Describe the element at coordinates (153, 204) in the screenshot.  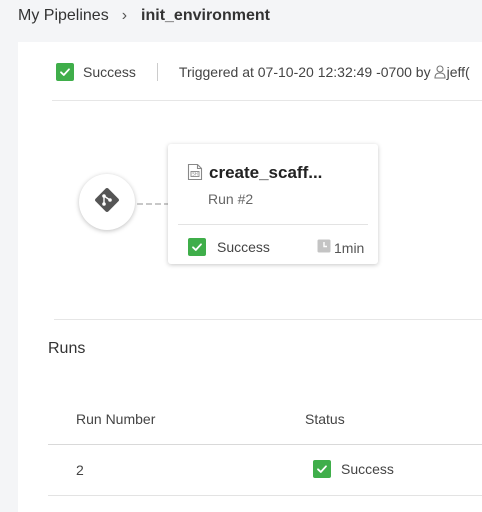
I see `trigger-connector` at that location.